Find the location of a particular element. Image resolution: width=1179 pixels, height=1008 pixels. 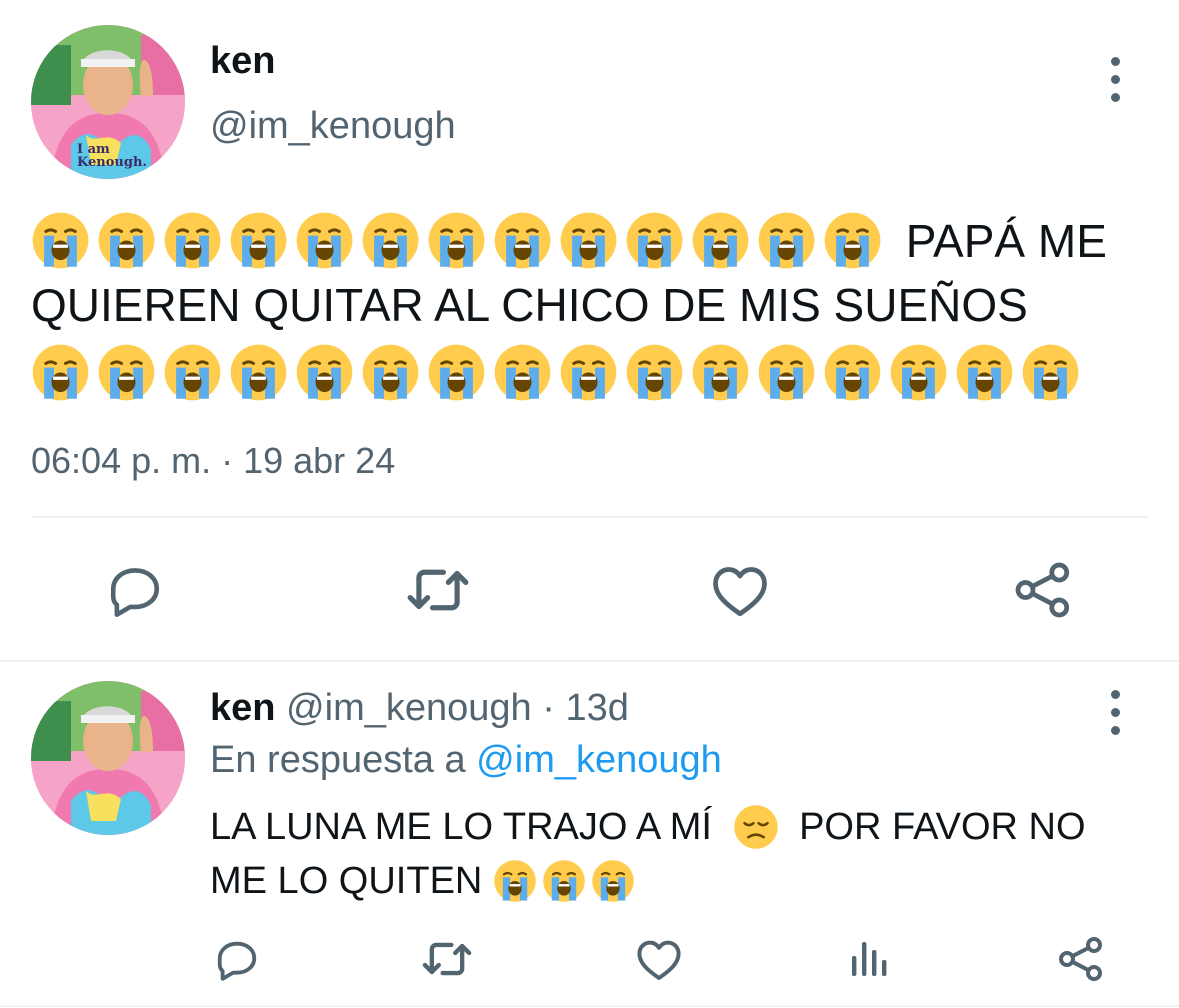

tweet-timestamp: 06:04 p. m. · 19 abr 24 is located at coordinates (213, 461).